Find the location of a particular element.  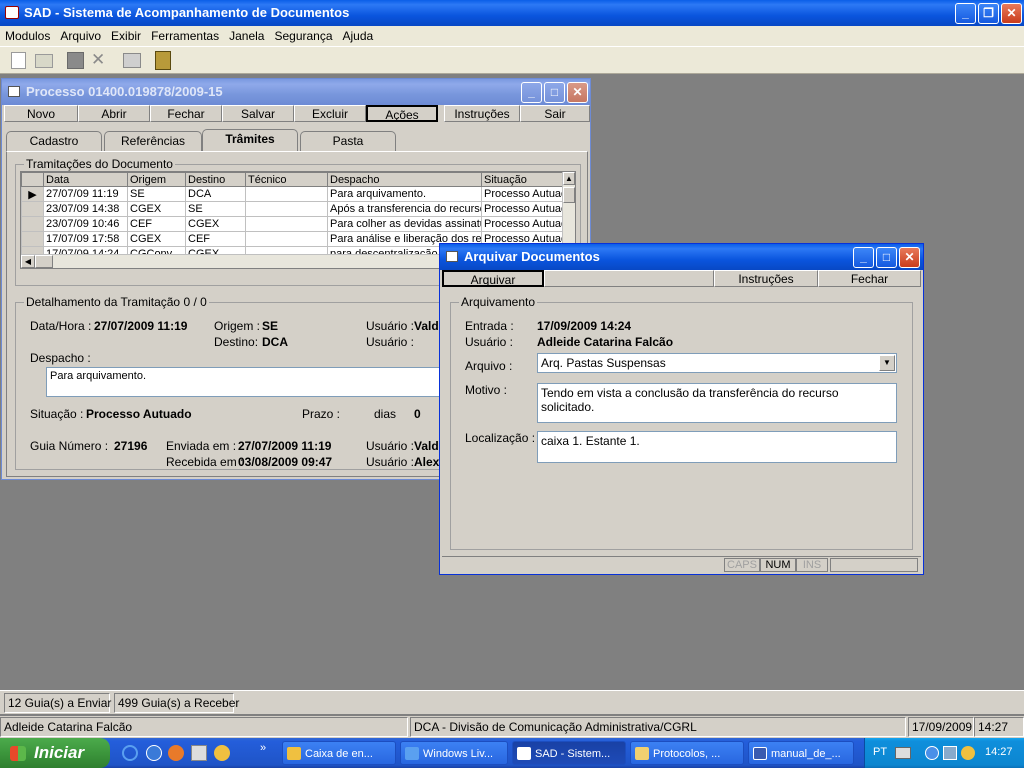

col-despacho: Despacho is located at coordinates (404, 179).